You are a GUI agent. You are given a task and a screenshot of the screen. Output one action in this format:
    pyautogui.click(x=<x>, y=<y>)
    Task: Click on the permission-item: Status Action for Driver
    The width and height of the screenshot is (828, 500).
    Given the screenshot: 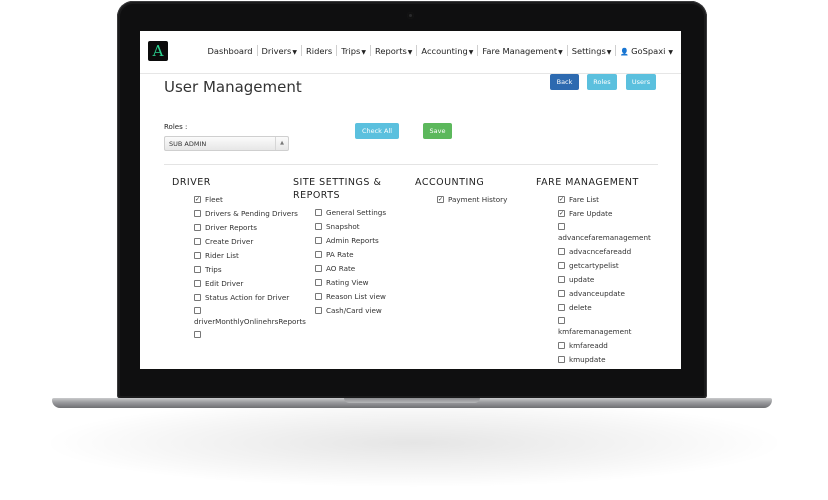 What is the action you would take?
    pyautogui.click(x=249, y=298)
    